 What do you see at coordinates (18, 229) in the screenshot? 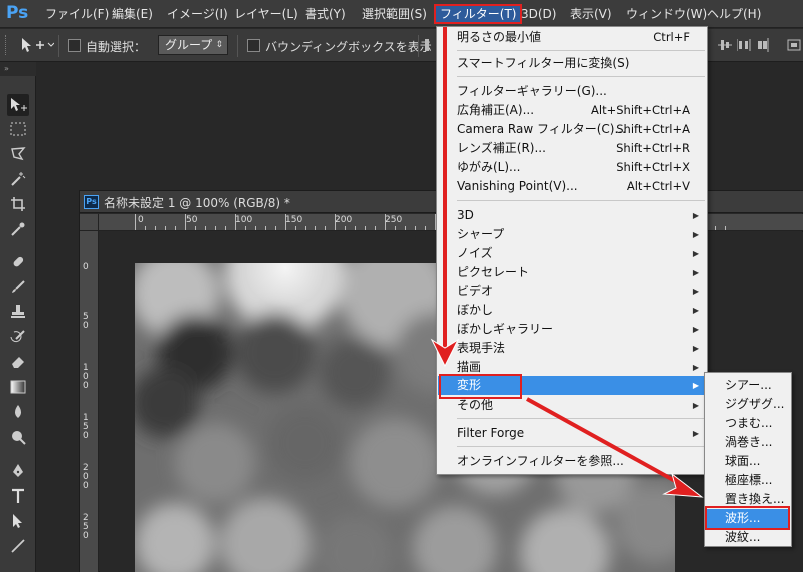
I see `eyedropper-tool-icon` at bounding box center [18, 229].